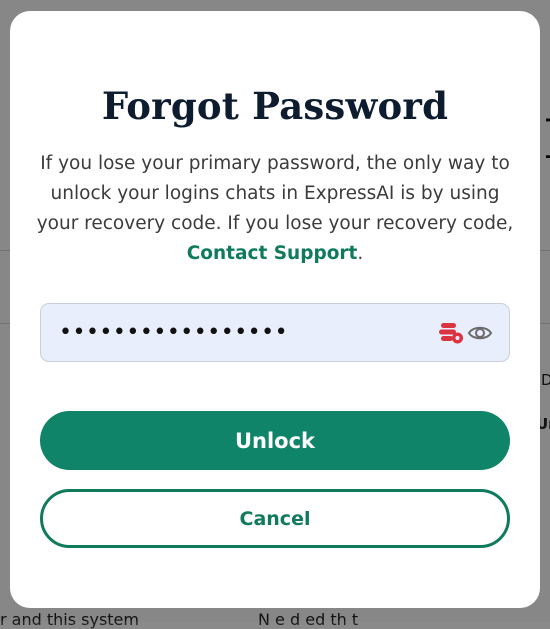  Describe the element at coordinates (452, 333) in the screenshot. I see `key-stack-icon` at that location.